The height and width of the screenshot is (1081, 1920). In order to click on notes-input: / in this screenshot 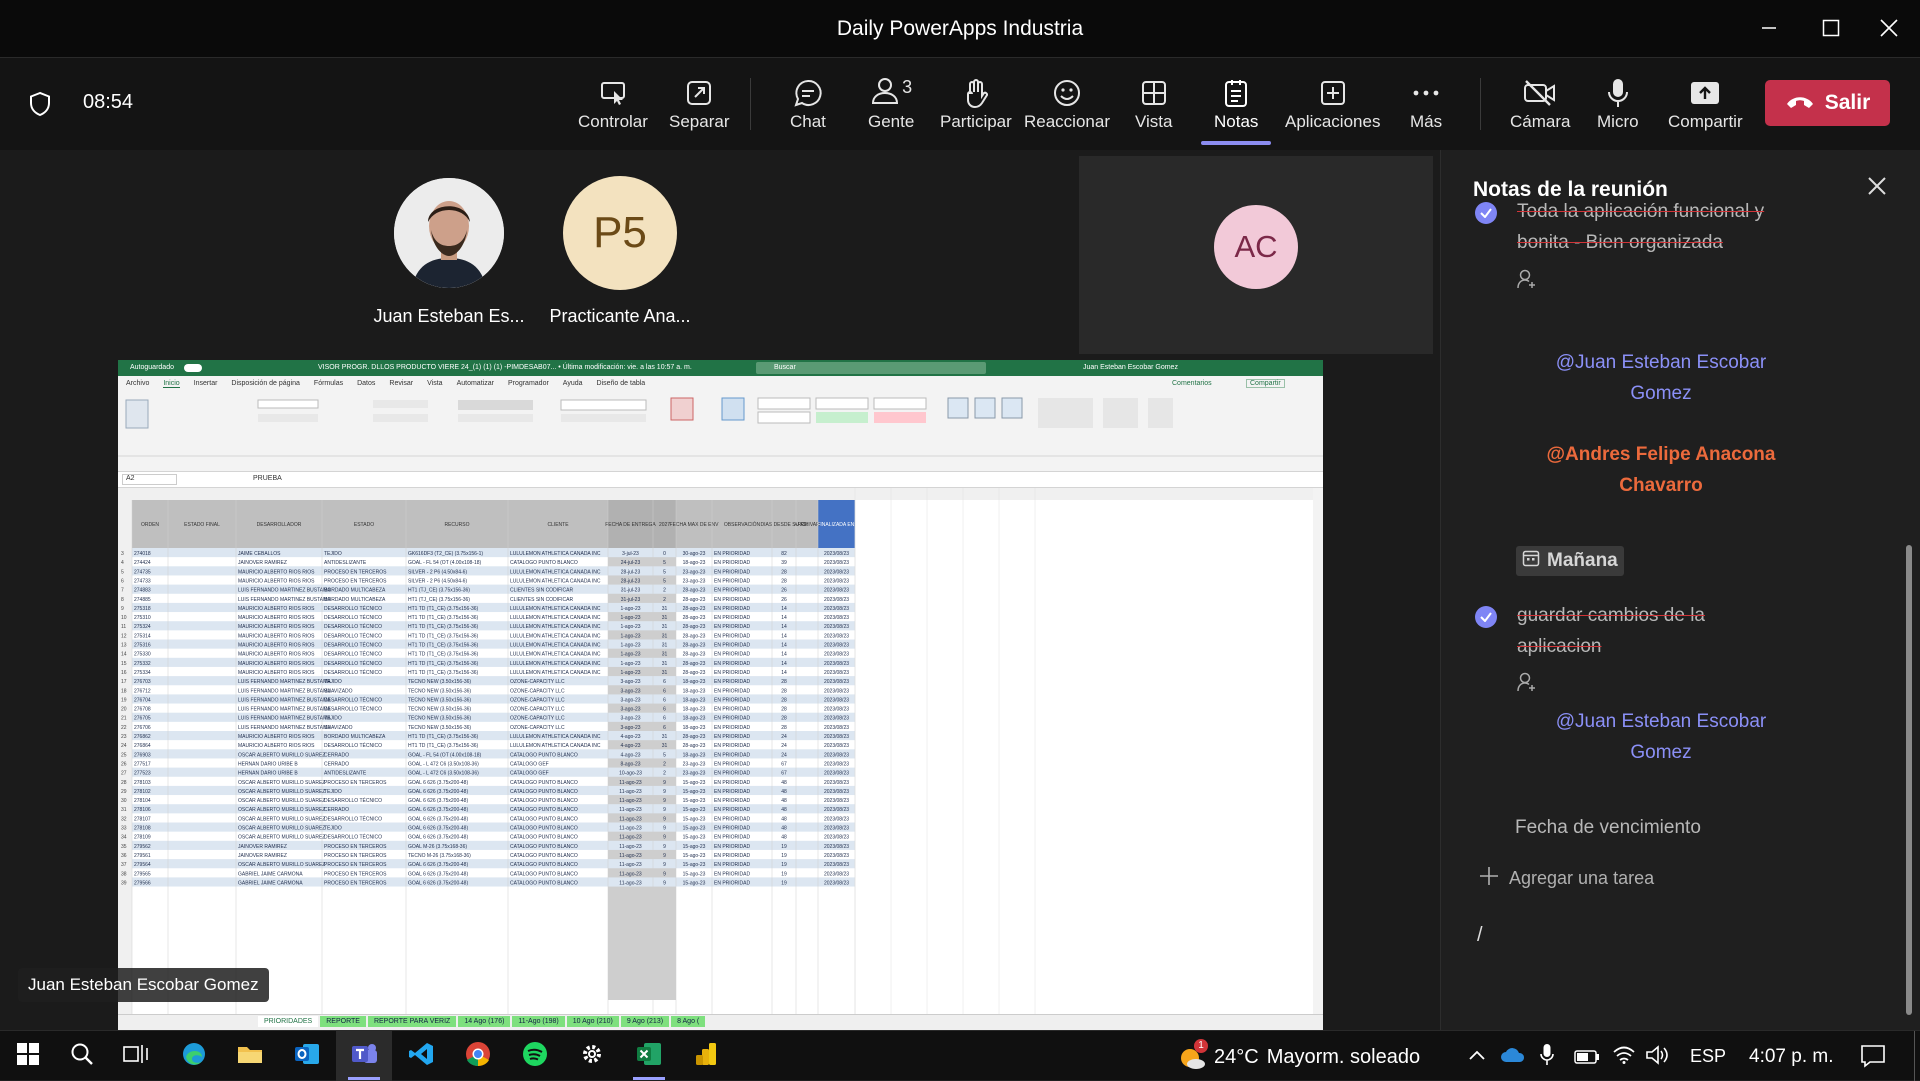, I will do `click(1480, 935)`.